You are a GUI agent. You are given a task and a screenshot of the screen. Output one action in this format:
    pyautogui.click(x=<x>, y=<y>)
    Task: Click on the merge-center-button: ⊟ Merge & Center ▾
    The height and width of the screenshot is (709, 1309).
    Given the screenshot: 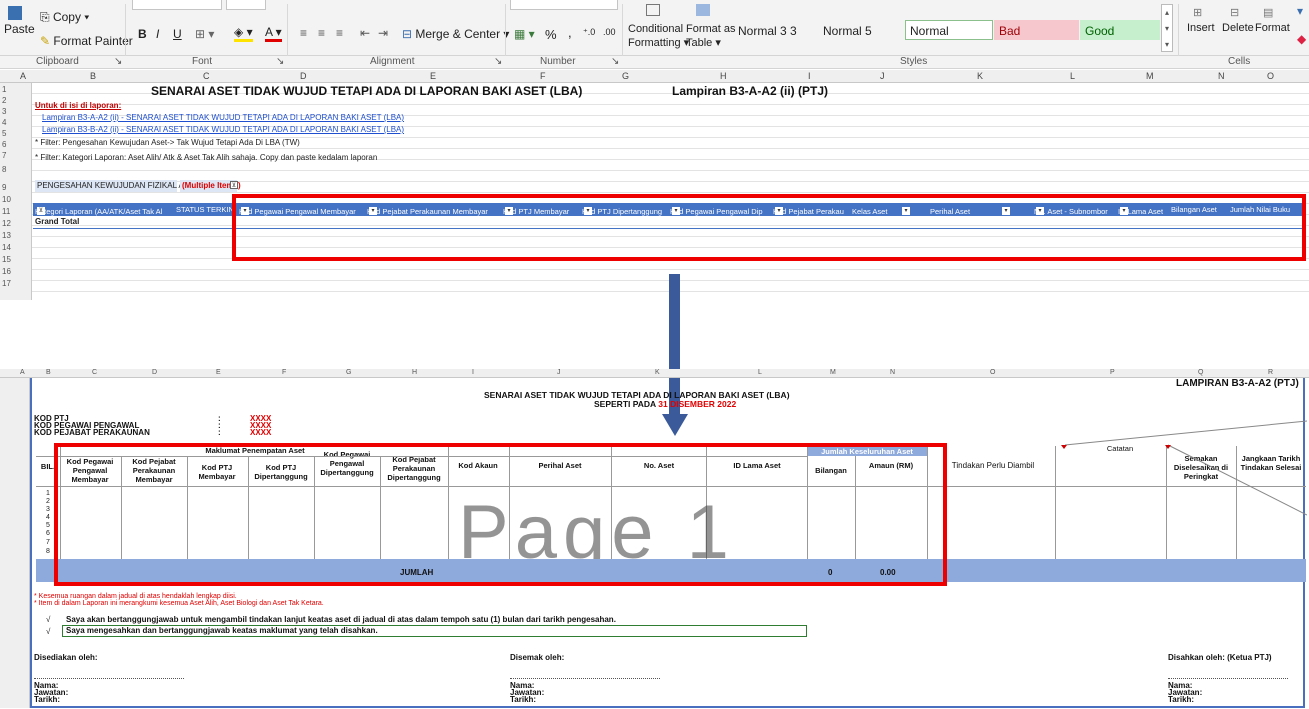 What is the action you would take?
    pyautogui.click(x=455, y=34)
    